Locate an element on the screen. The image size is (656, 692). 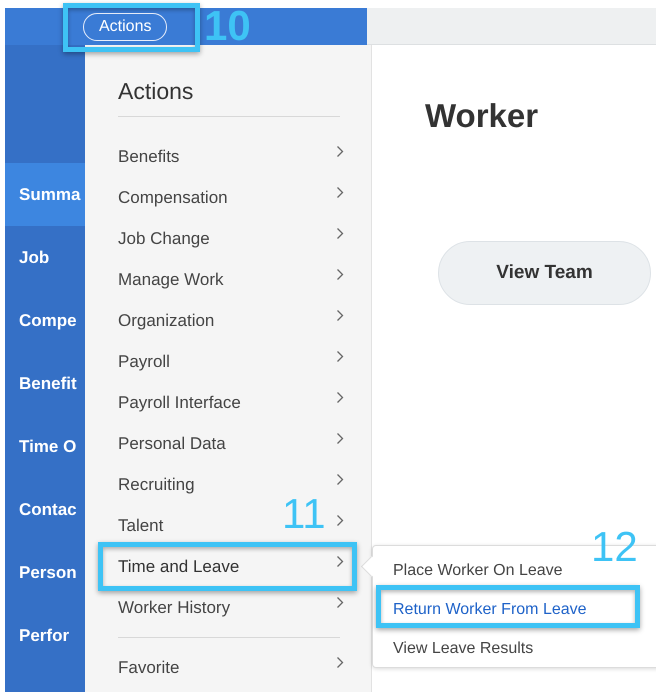
menu-item: Payroll is located at coordinates (144, 362).